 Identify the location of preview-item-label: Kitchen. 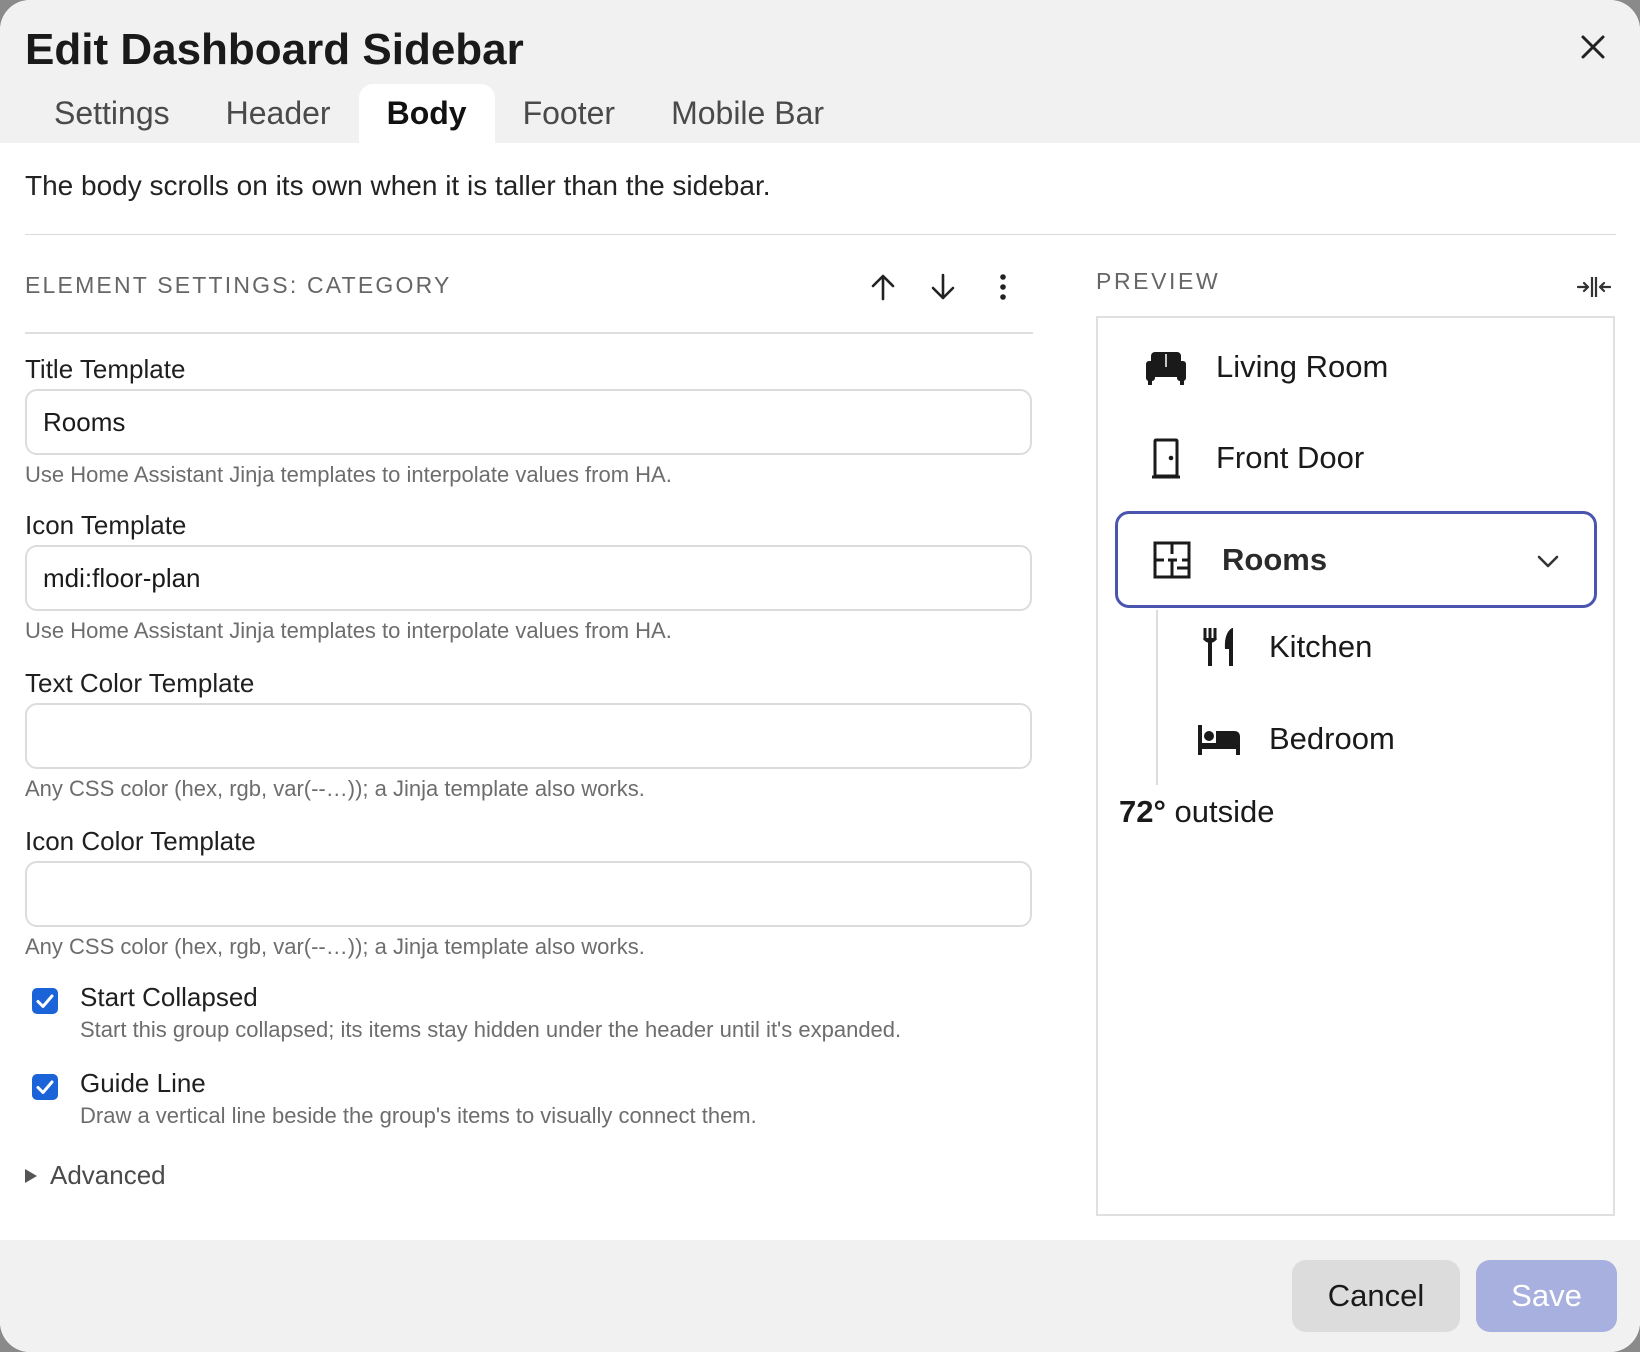
(1321, 646).